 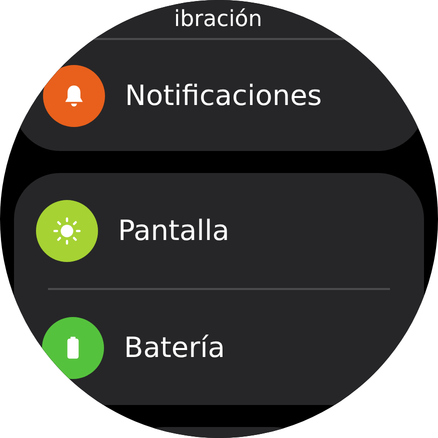 I want to click on settings-item: ibración, so click(x=219, y=19).